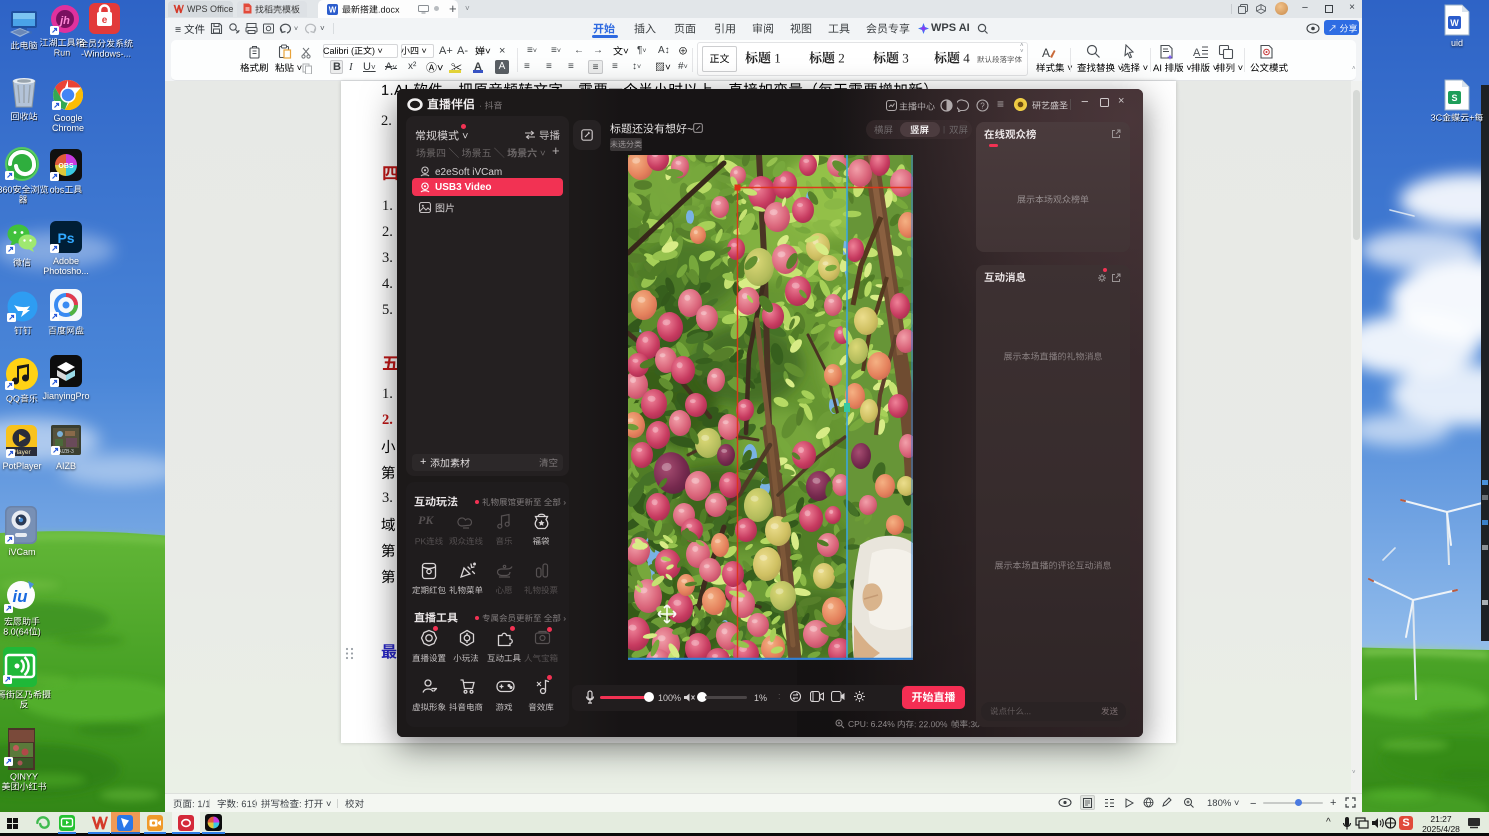 This screenshot has height=836, width=1489. Describe the element at coordinates (66, 452) in the screenshot. I see `svg-text: AIZB-3` at that location.